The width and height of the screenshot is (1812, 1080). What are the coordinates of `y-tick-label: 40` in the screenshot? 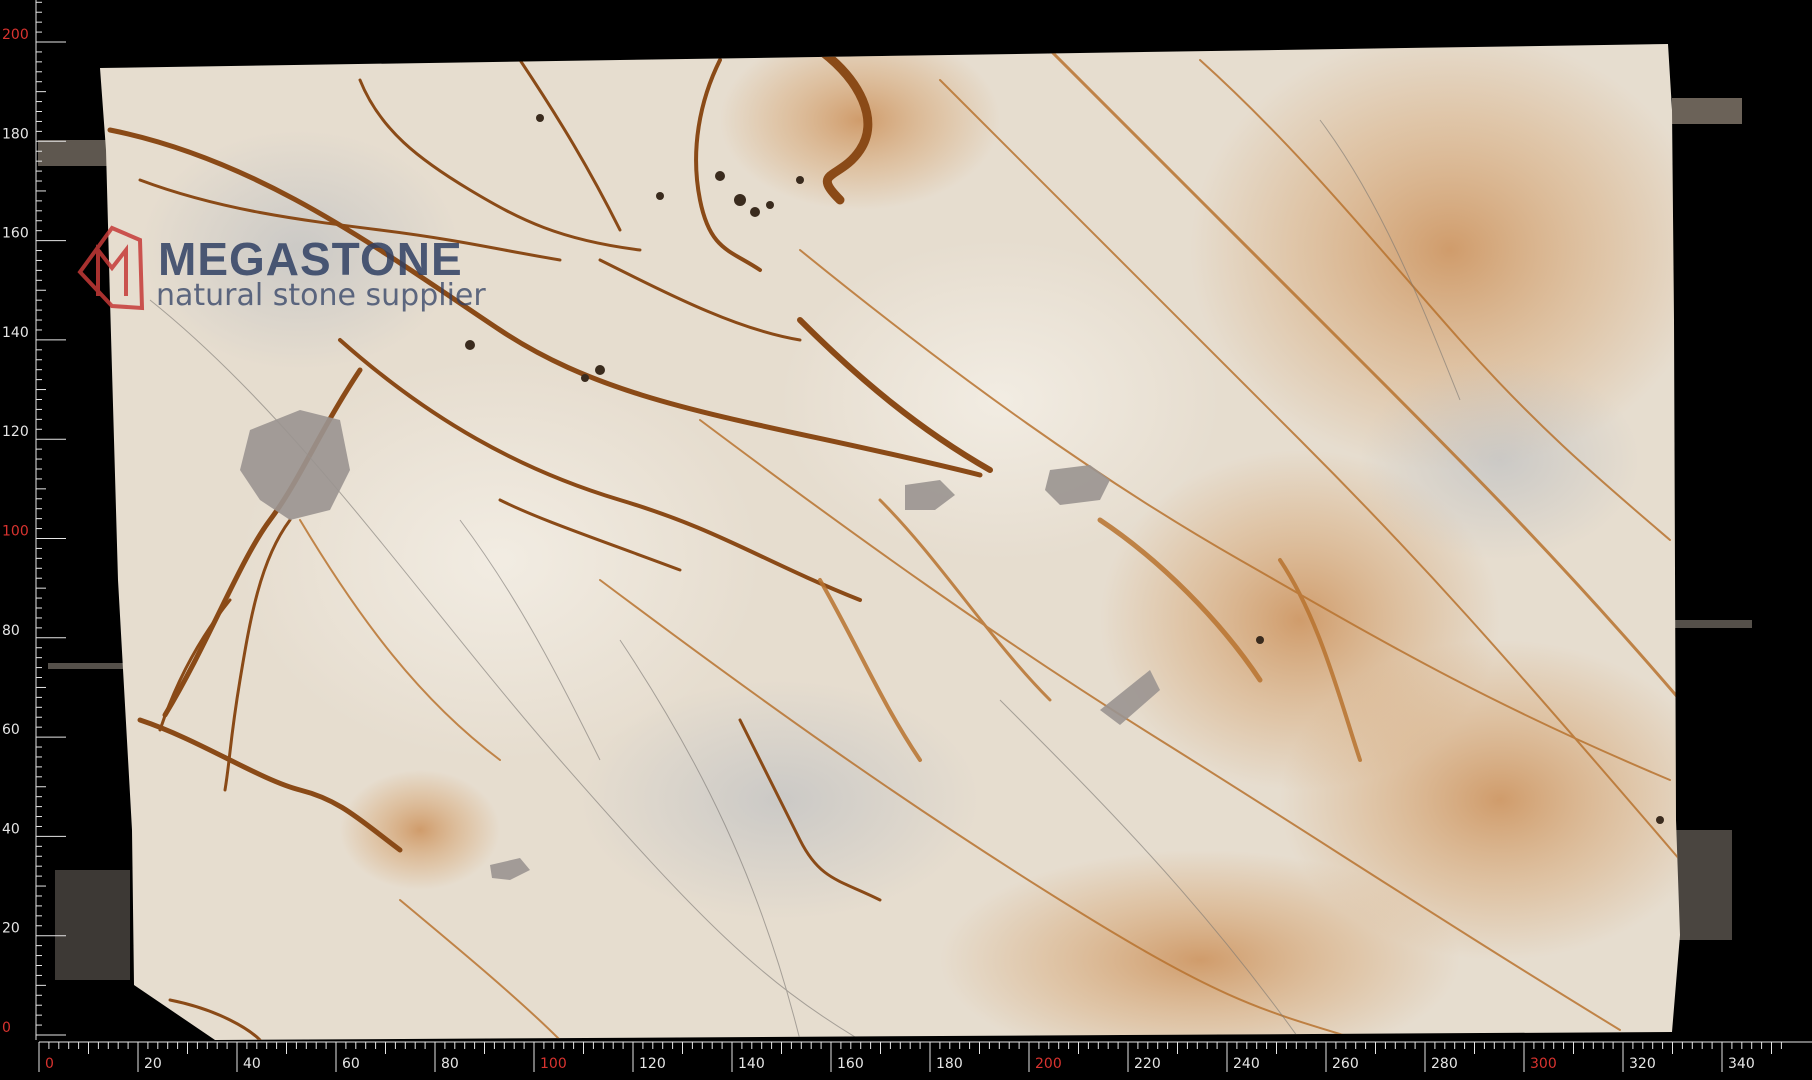 It's located at (11, 829).